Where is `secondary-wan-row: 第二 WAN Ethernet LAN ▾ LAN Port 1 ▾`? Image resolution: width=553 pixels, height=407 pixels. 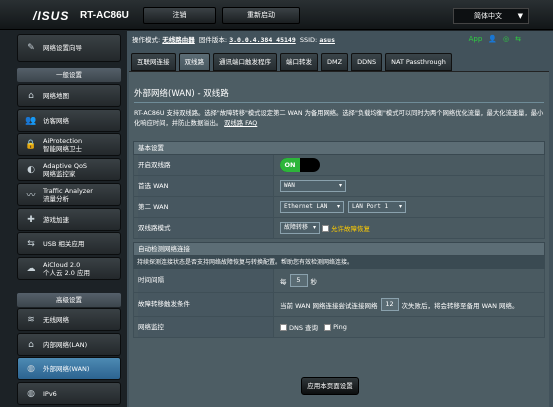 secondary-wan-row: 第二 WAN Ethernet LAN ▾ LAN Port 1 ▾ is located at coordinates (339, 207).